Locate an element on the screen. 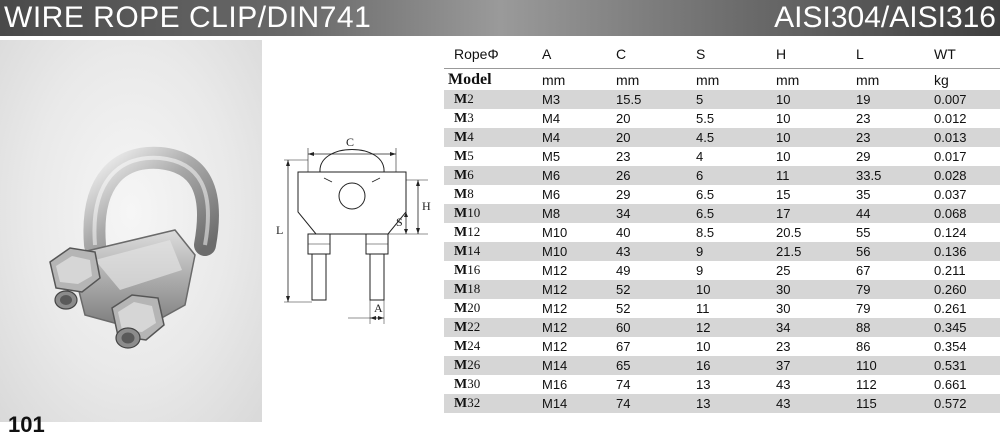  cell-h: 25 is located at coordinates (806, 270).